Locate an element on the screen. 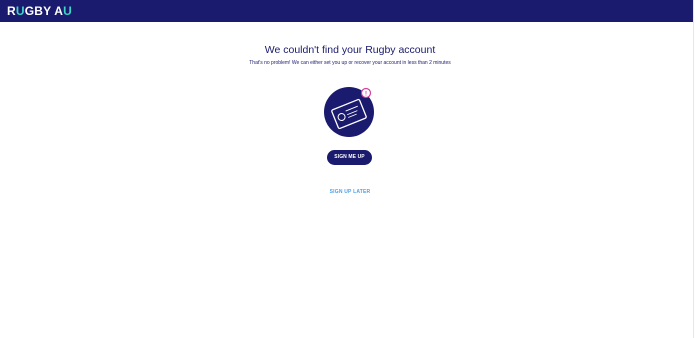 This screenshot has width=700, height=338. account-card-icon: ! is located at coordinates (349, 112).